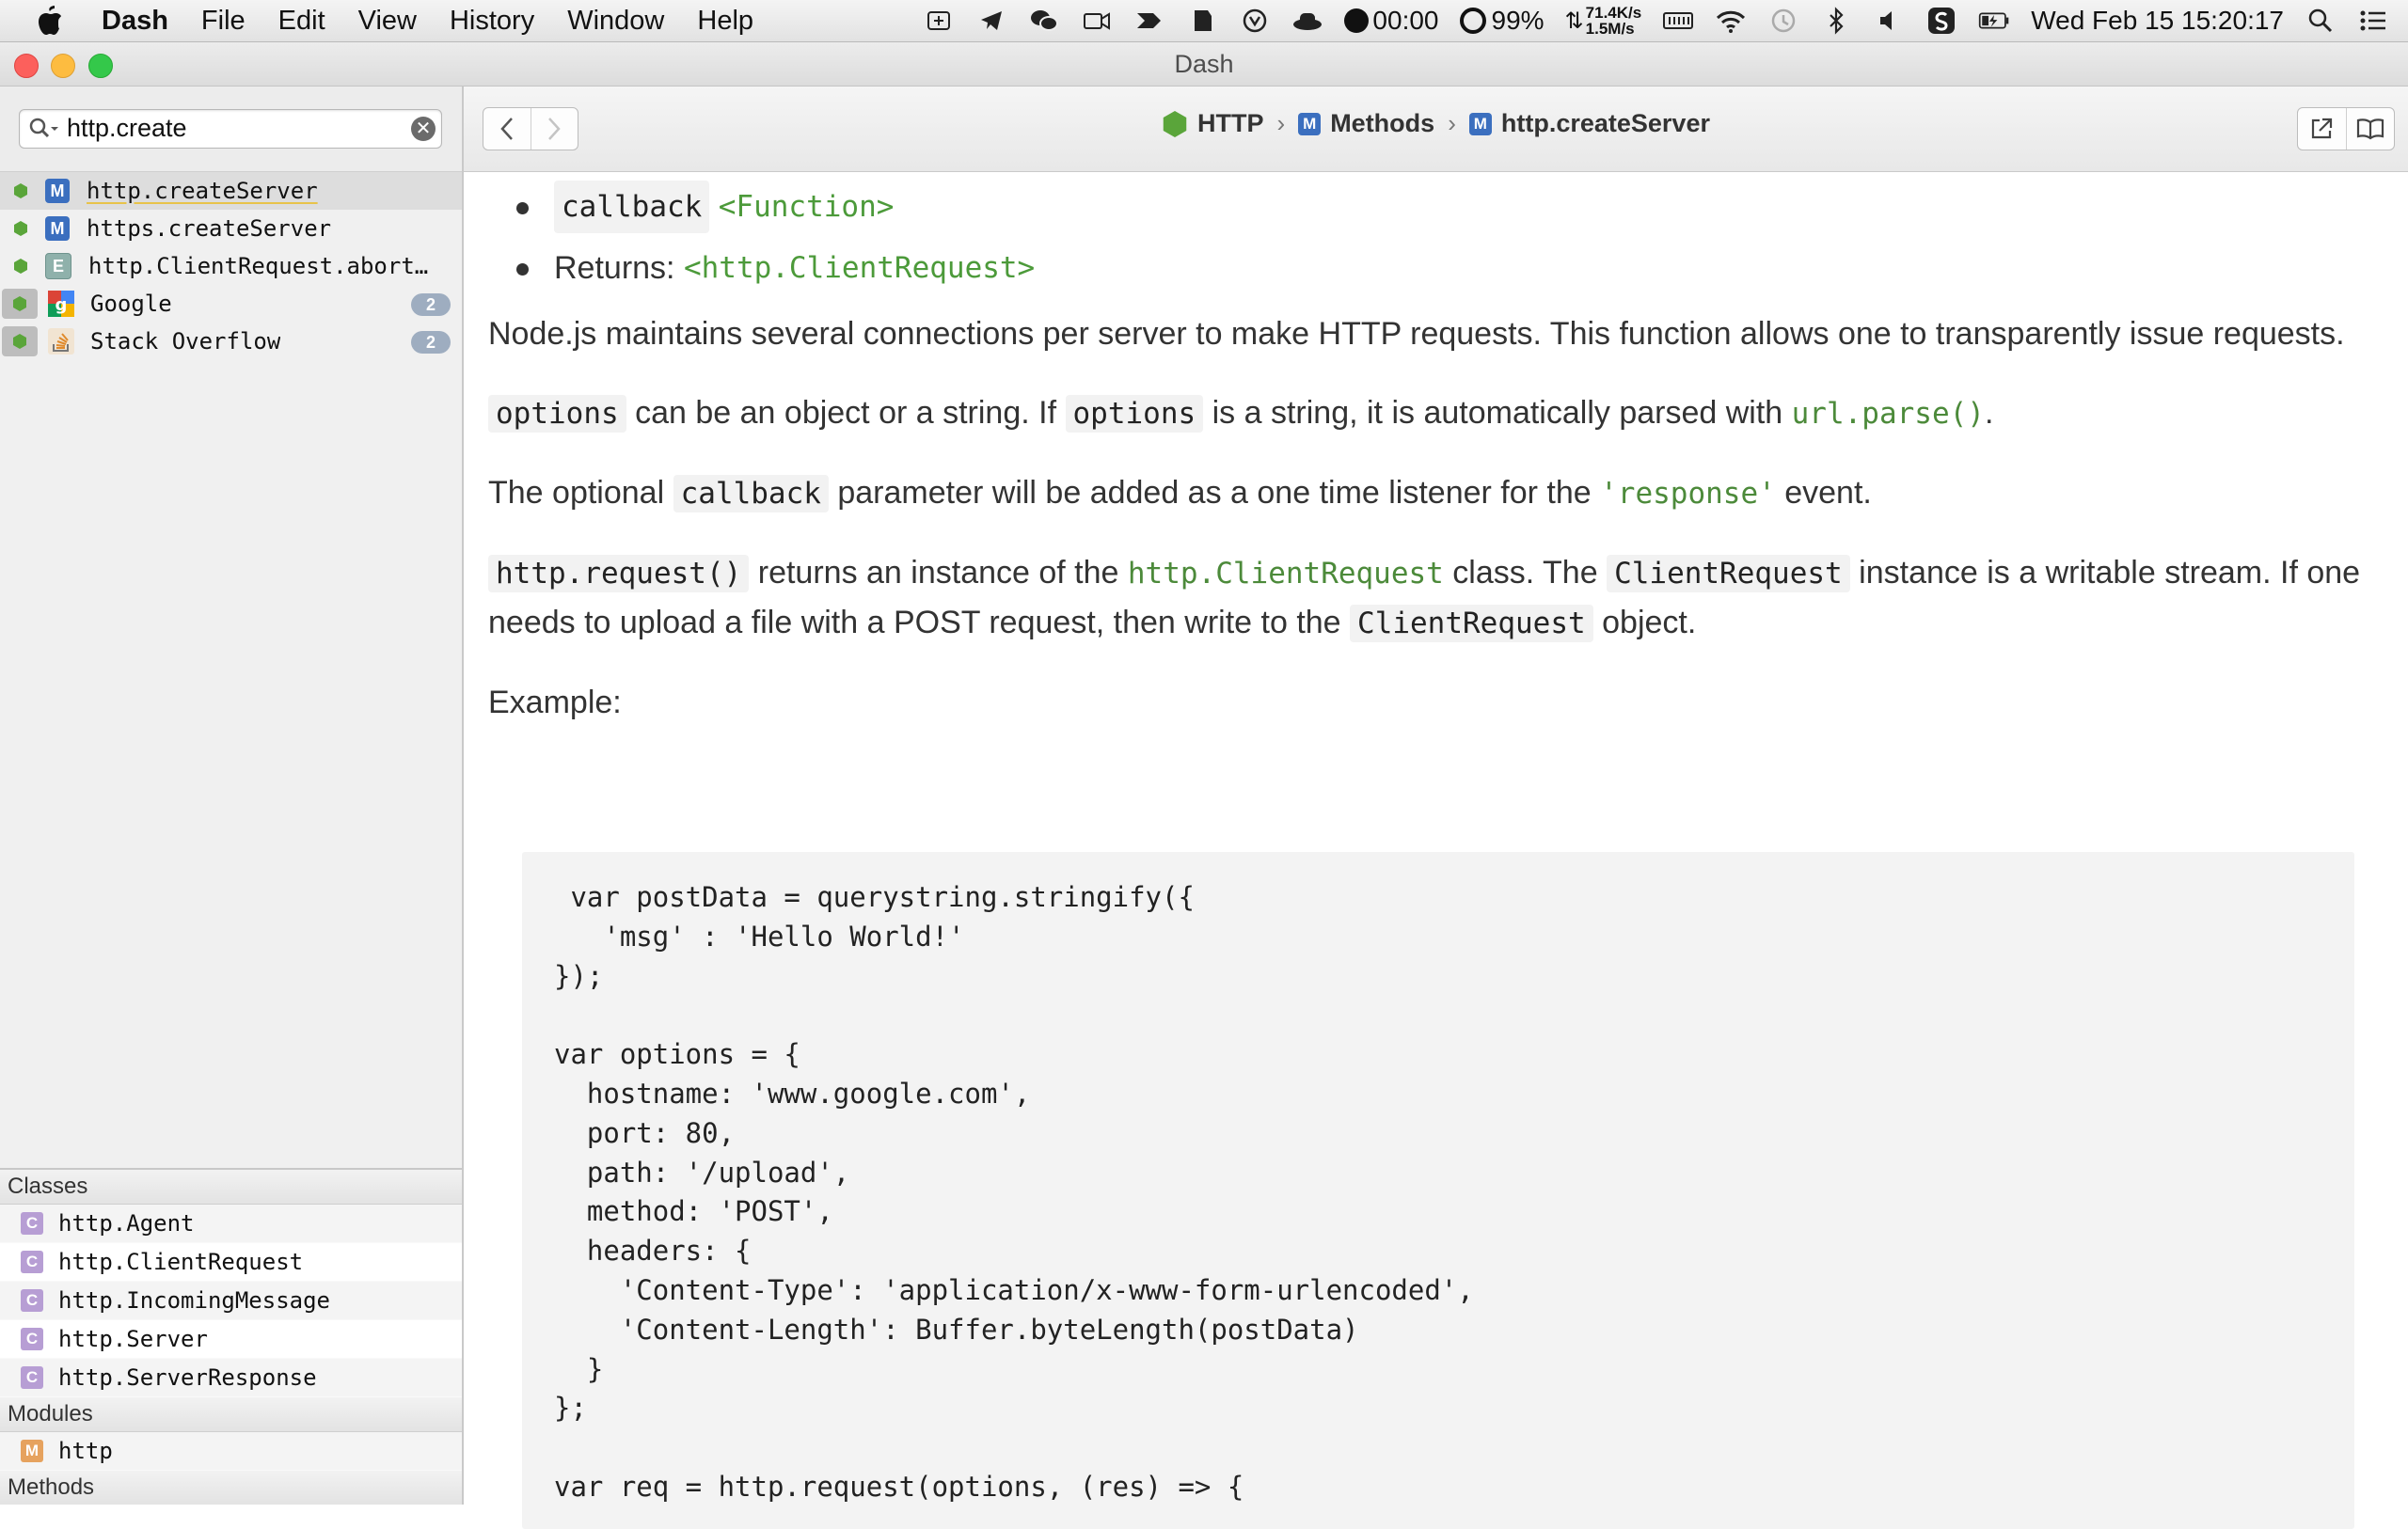 This screenshot has height=1529, width=2408. I want to click on string-literal: 'response', so click(1688, 494).